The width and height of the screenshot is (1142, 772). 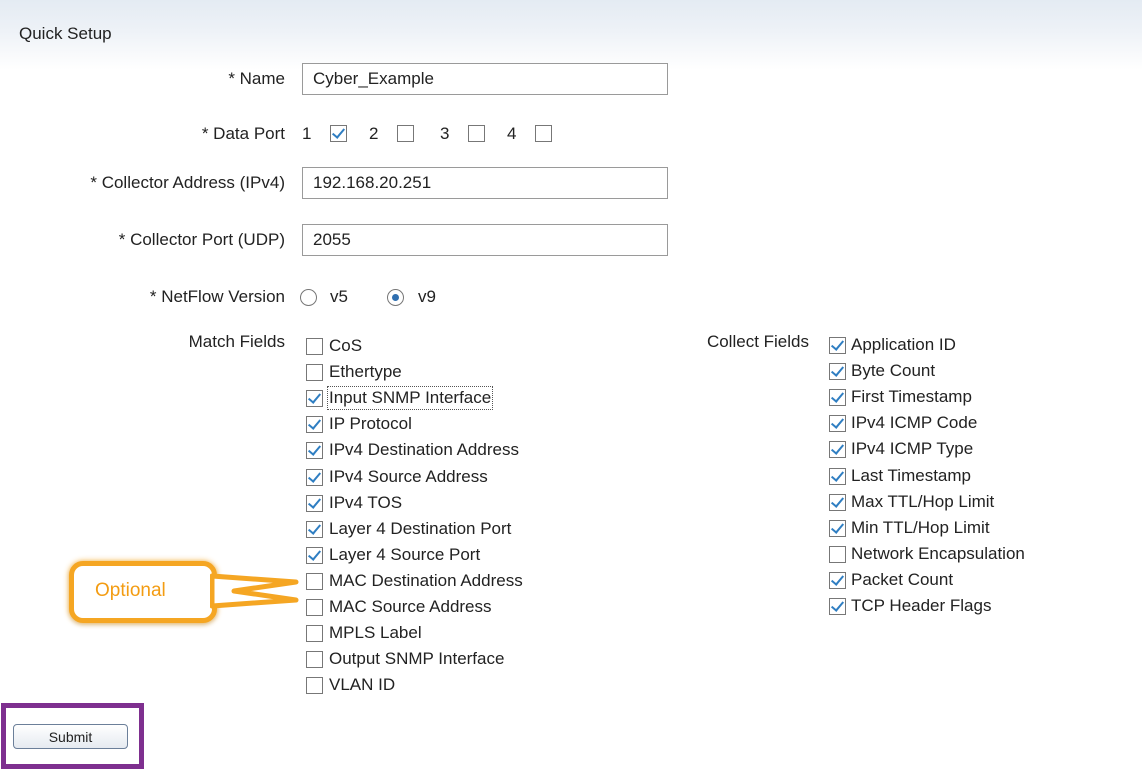 I want to click on match-field-label: IPv4 TOS, so click(x=366, y=502).